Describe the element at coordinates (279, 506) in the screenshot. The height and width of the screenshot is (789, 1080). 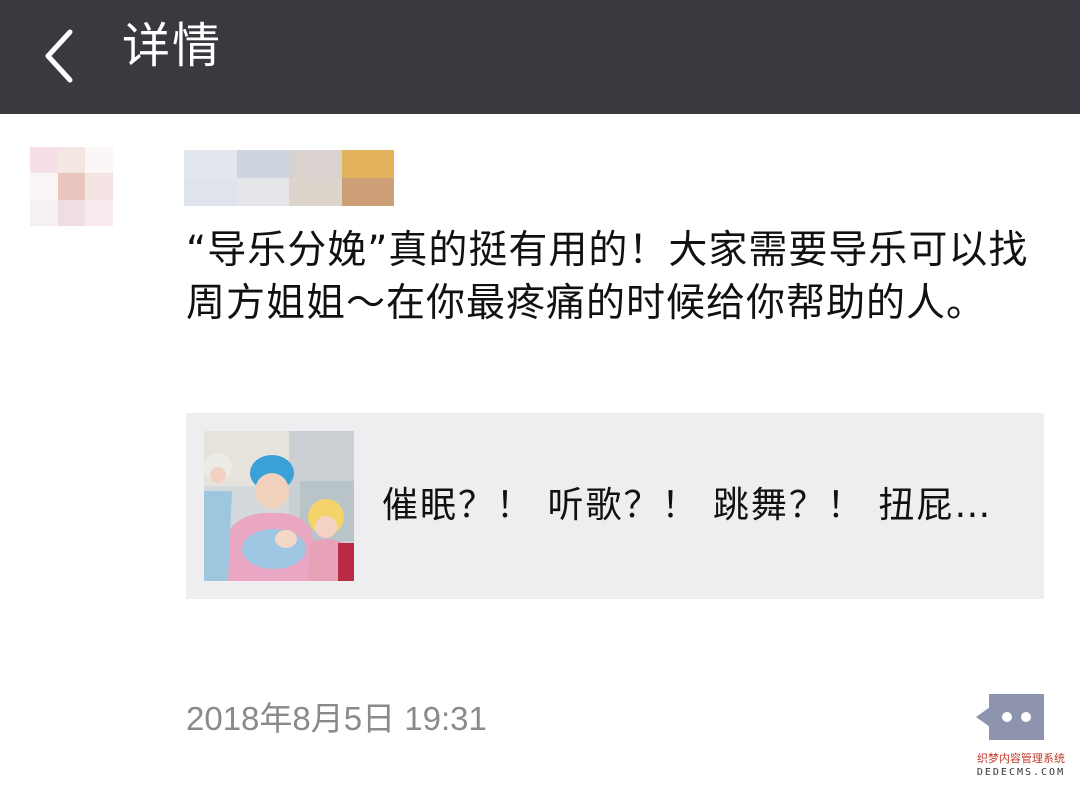
I see `link-thumbnail-image` at that location.